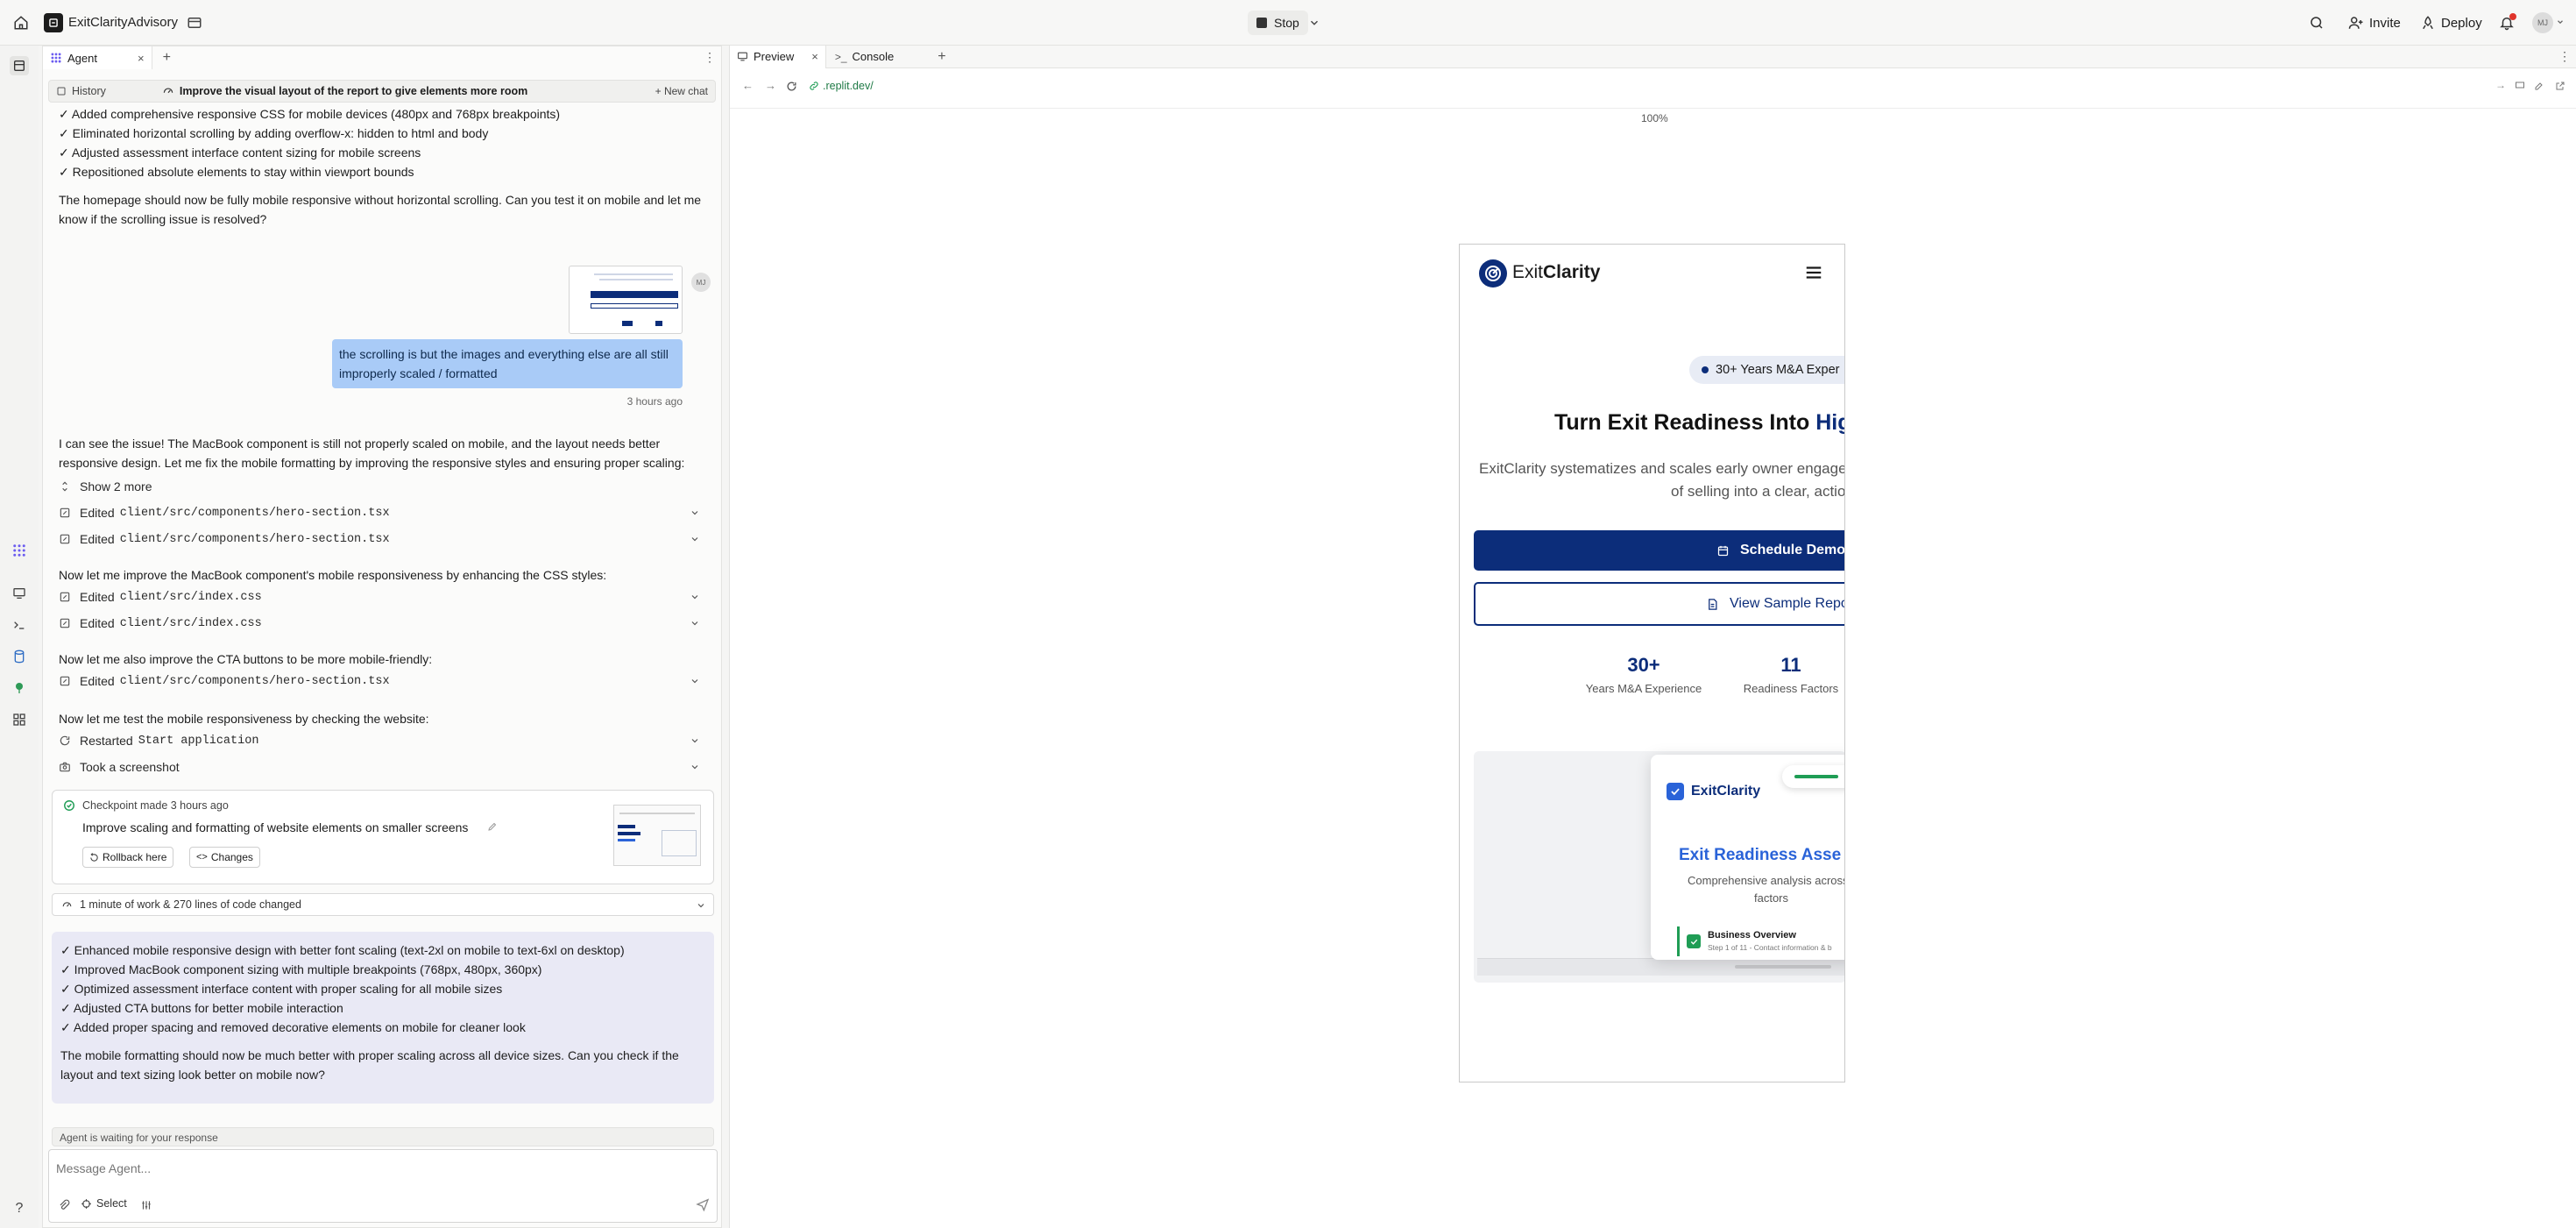 This screenshot has width=2576, height=1228. I want to click on avatar: MJ, so click(2542, 22).